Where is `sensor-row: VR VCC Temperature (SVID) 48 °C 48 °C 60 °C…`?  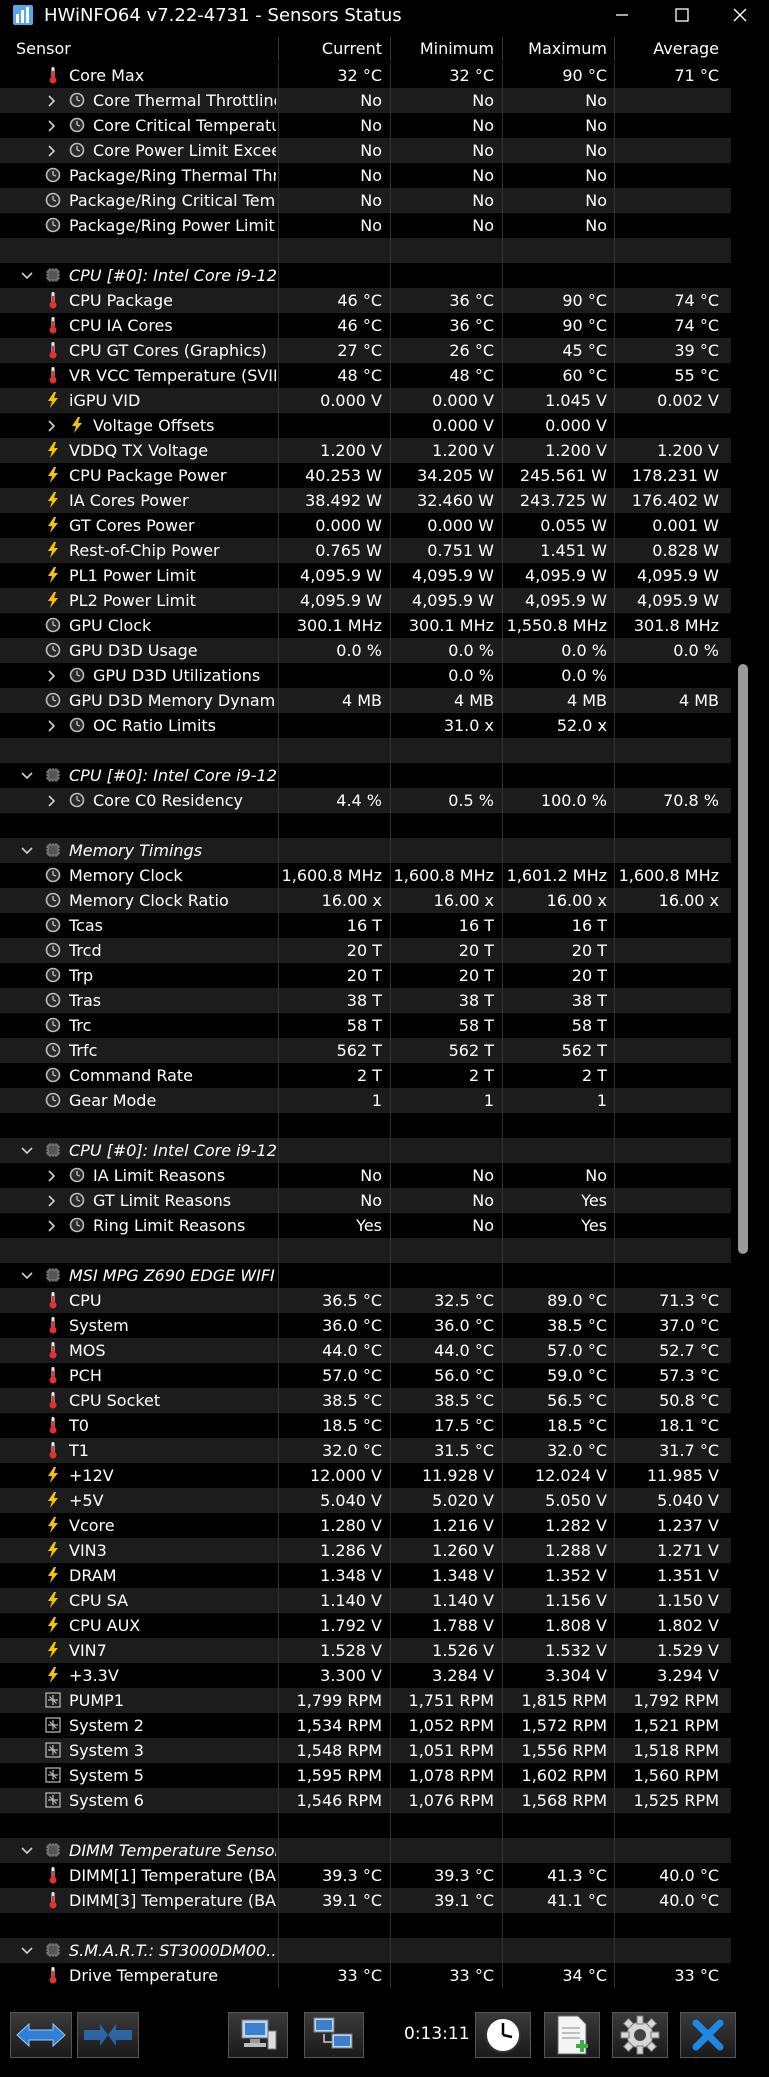 sensor-row: VR VCC Temperature (SVID) 48 °C 48 °C 60 °C… is located at coordinates (365, 375).